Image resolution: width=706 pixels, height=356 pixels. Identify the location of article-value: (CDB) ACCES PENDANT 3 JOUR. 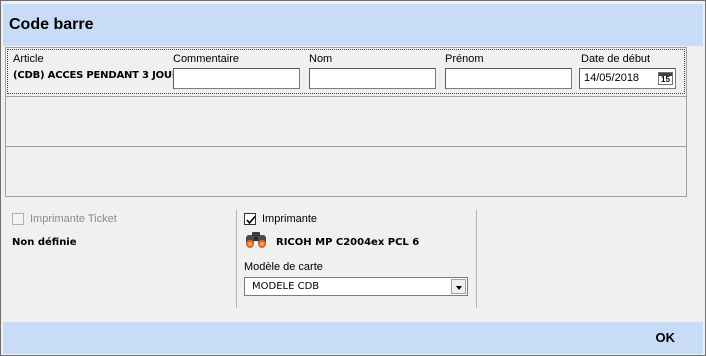
(96, 75).